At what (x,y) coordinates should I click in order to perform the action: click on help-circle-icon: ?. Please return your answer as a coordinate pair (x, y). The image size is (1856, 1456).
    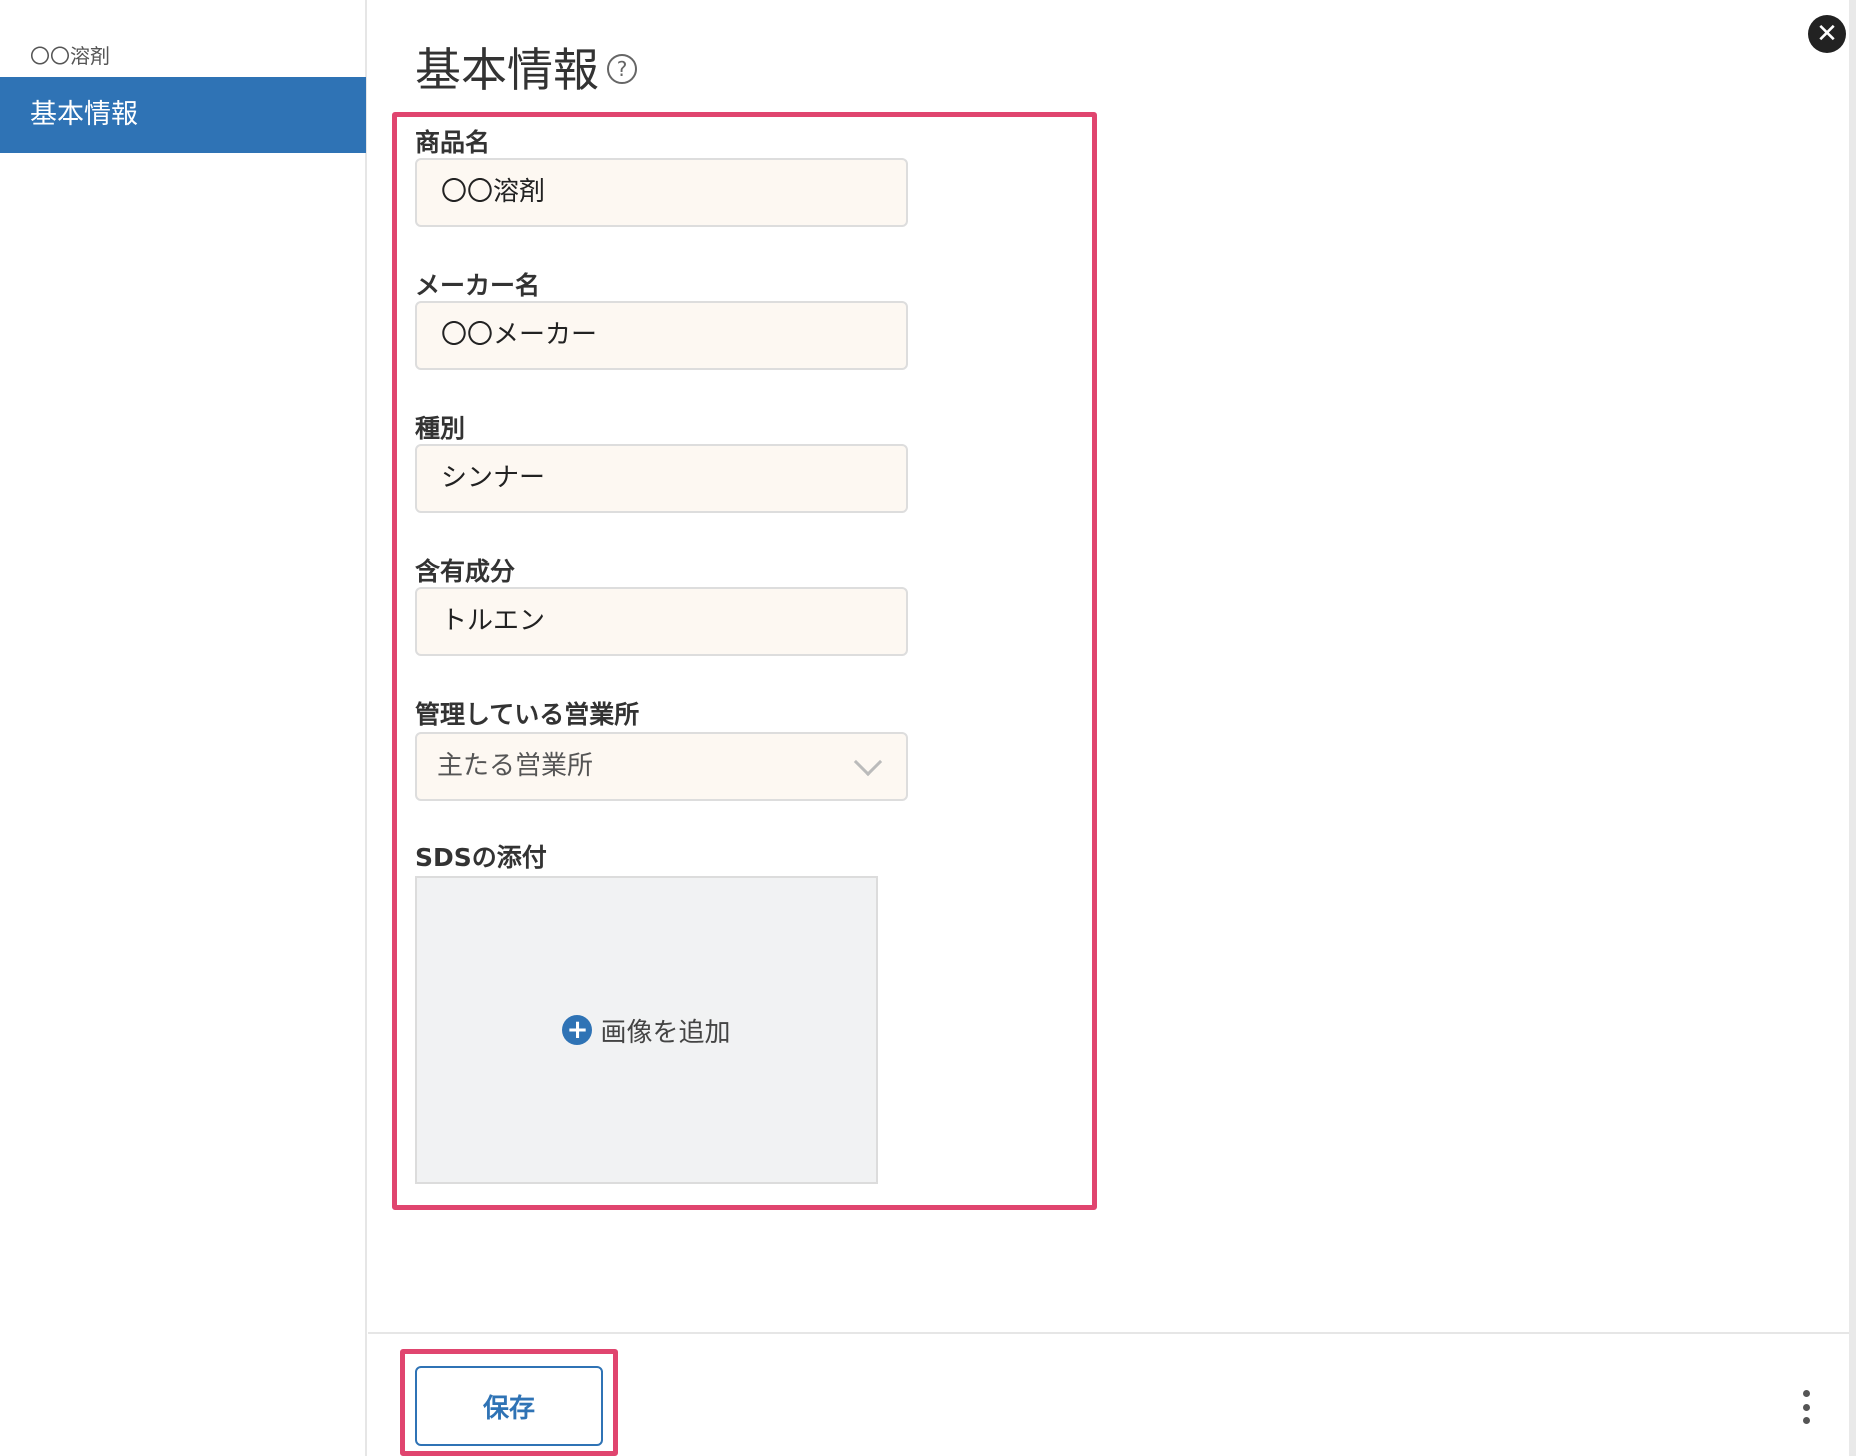
    Looking at the image, I should click on (622, 69).